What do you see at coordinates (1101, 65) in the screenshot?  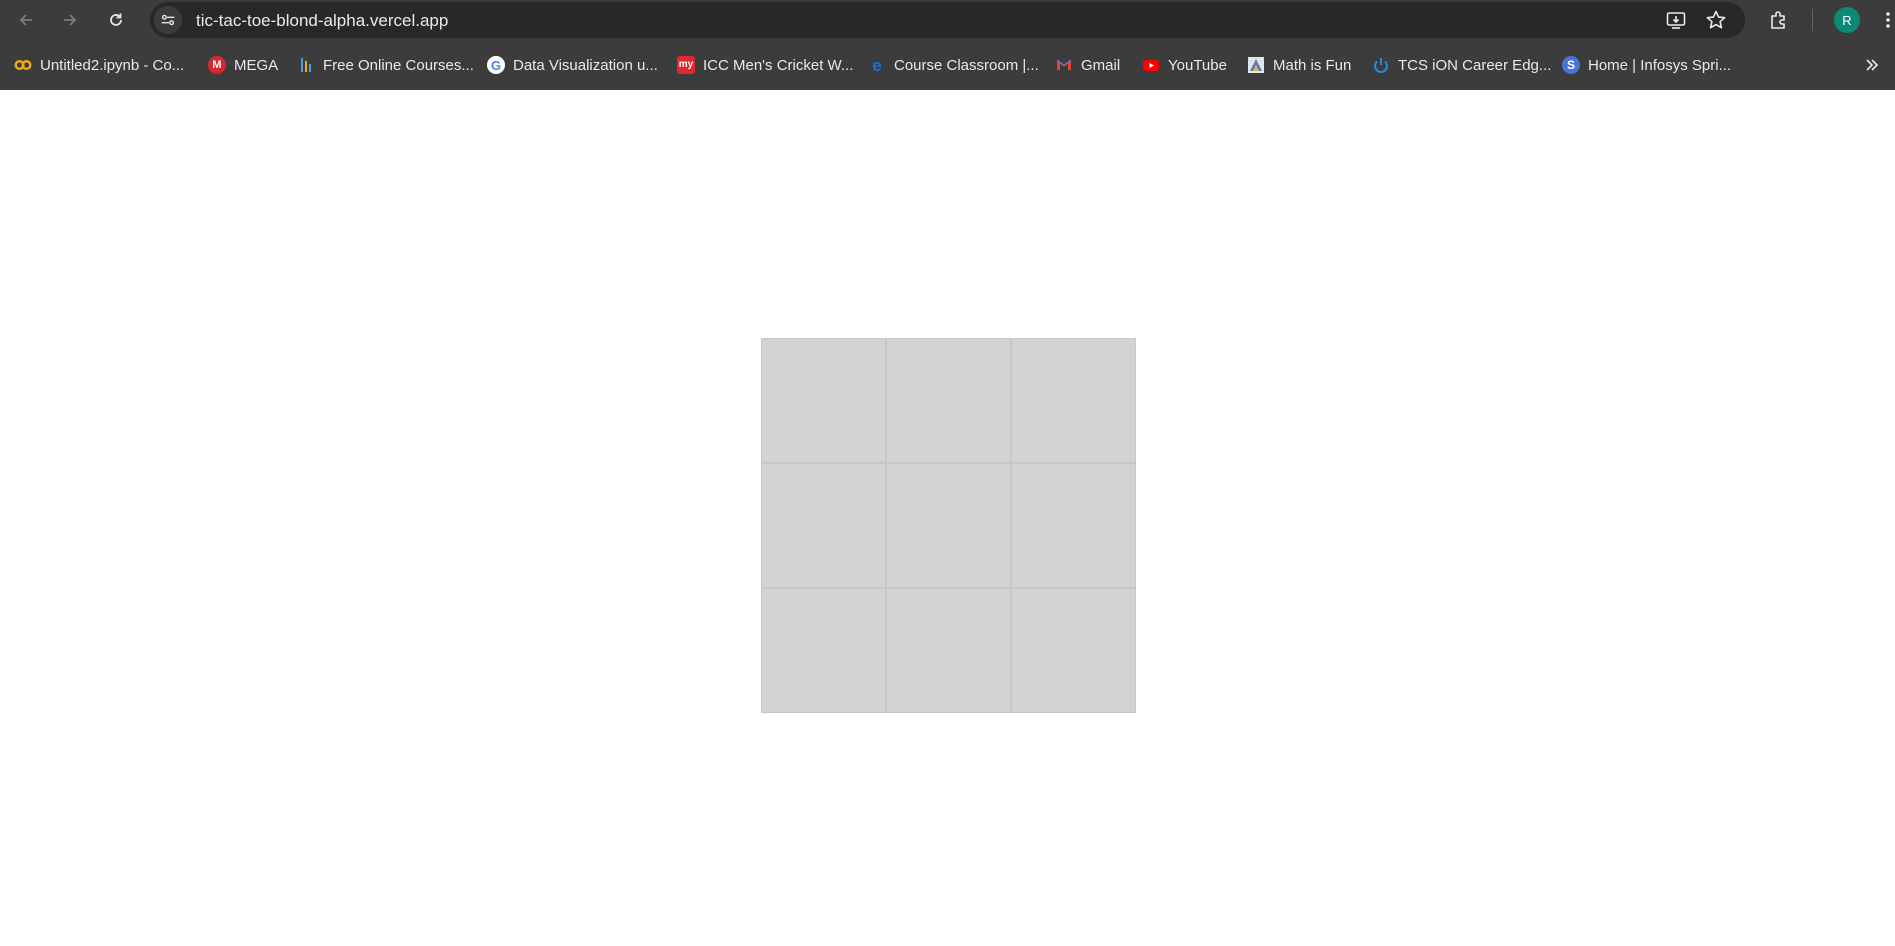 I see `bookmark-label: Gmail` at bounding box center [1101, 65].